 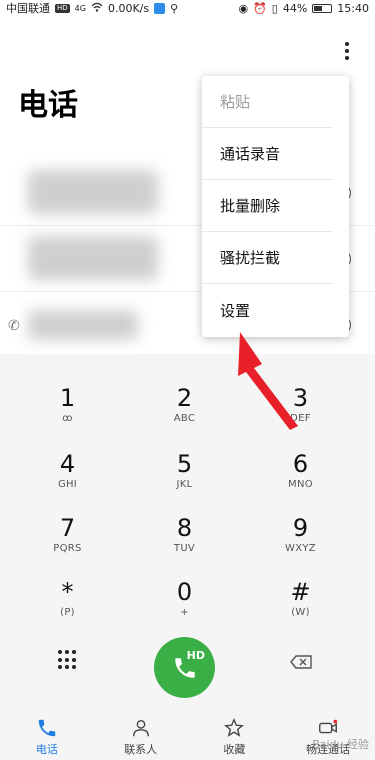 I want to click on contacts-icon, so click(x=140, y=728).